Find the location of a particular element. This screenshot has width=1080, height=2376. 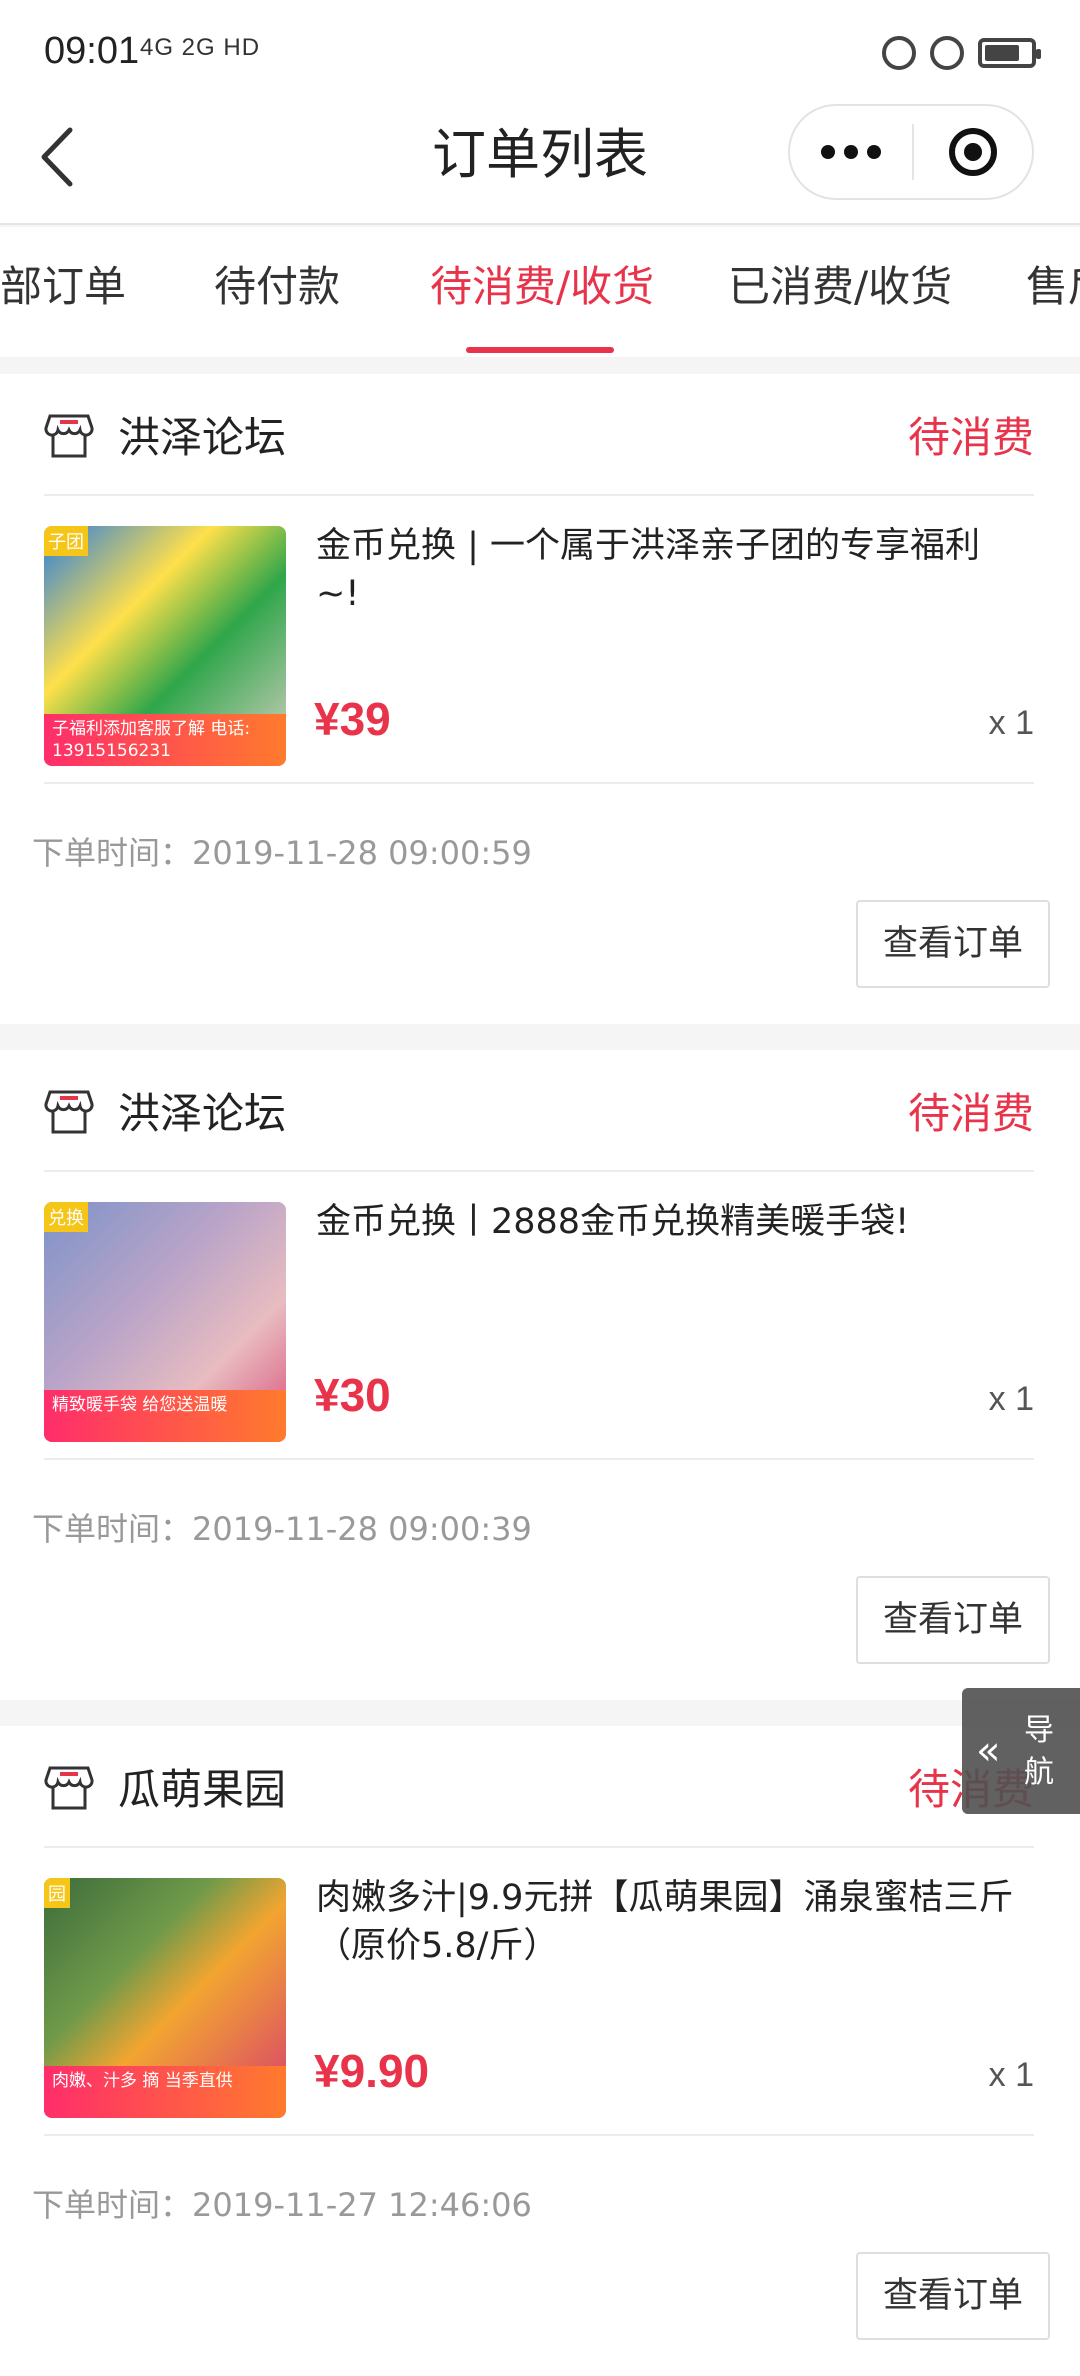

floating-nav-label: 导航 is located at coordinates (1039, 1751).